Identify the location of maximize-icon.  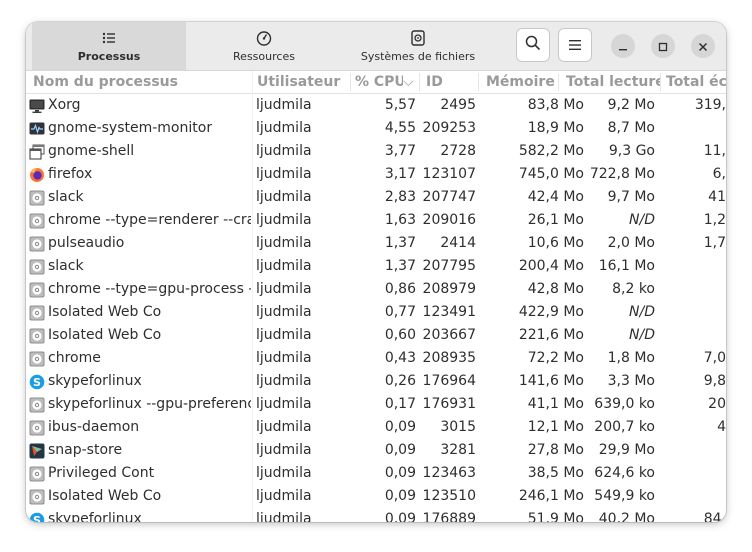
(663, 46).